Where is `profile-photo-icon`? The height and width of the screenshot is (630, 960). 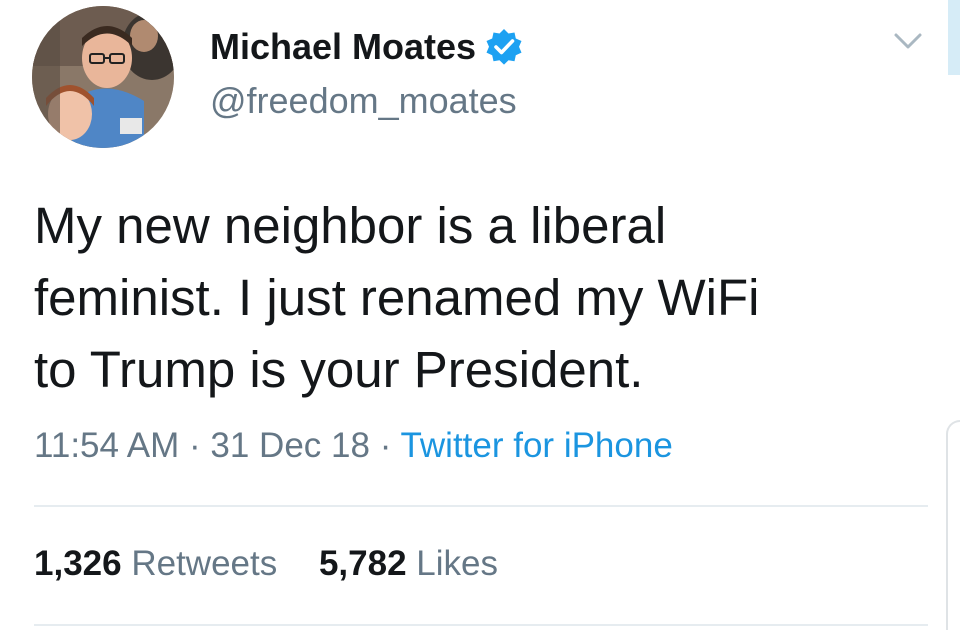 profile-photo-icon is located at coordinates (103, 77).